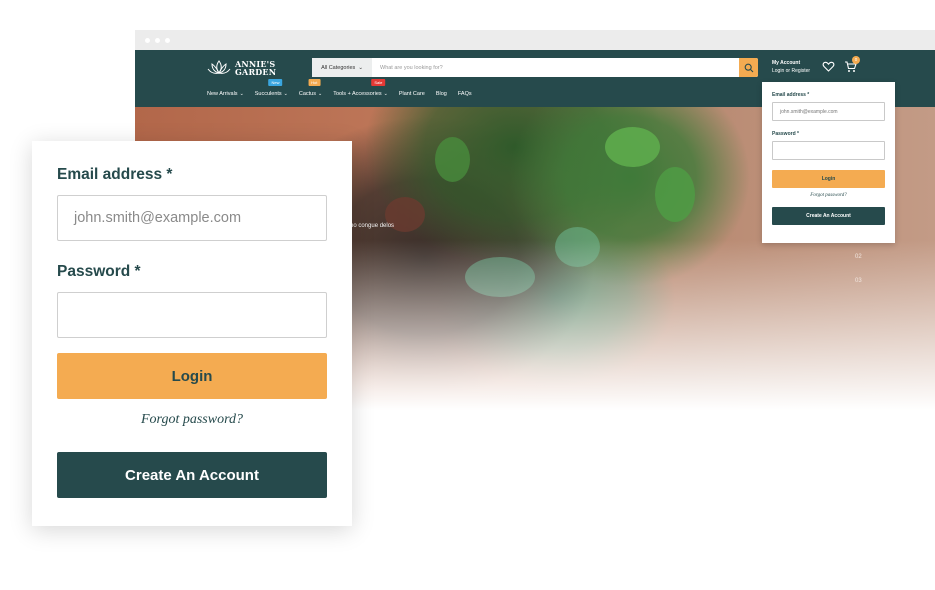 The width and height of the screenshot is (935, 590). What do you see at coordinates (828, 66) in the screenshot?
I see `heart-icon` at bounding box center [828, 66].